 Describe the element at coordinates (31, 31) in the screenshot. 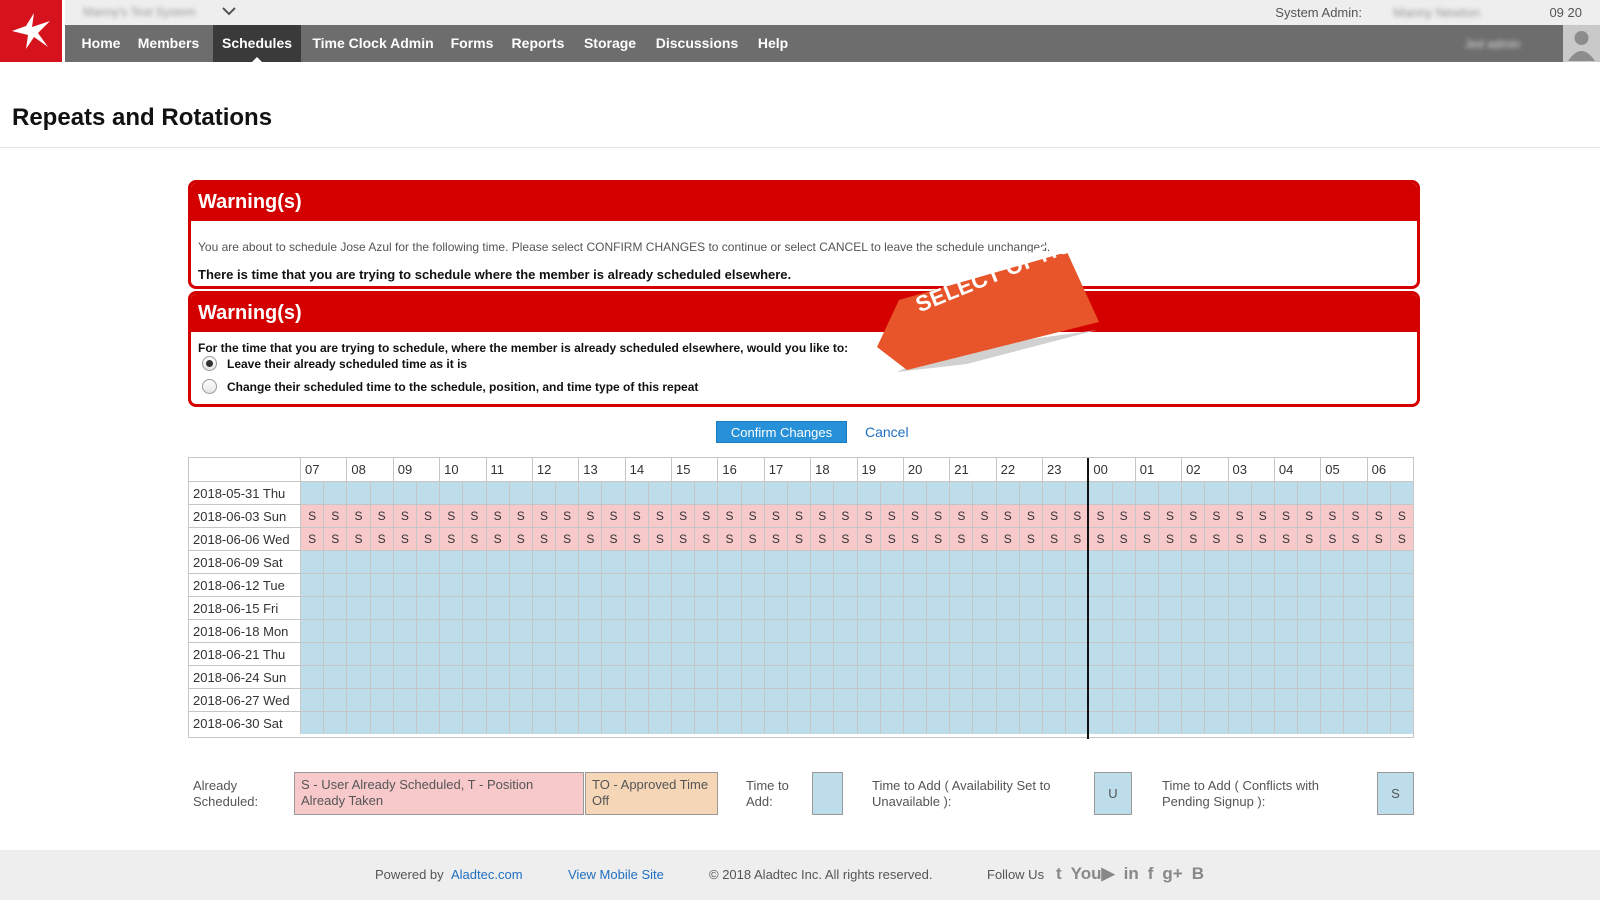

I see `app-logo` at that location.